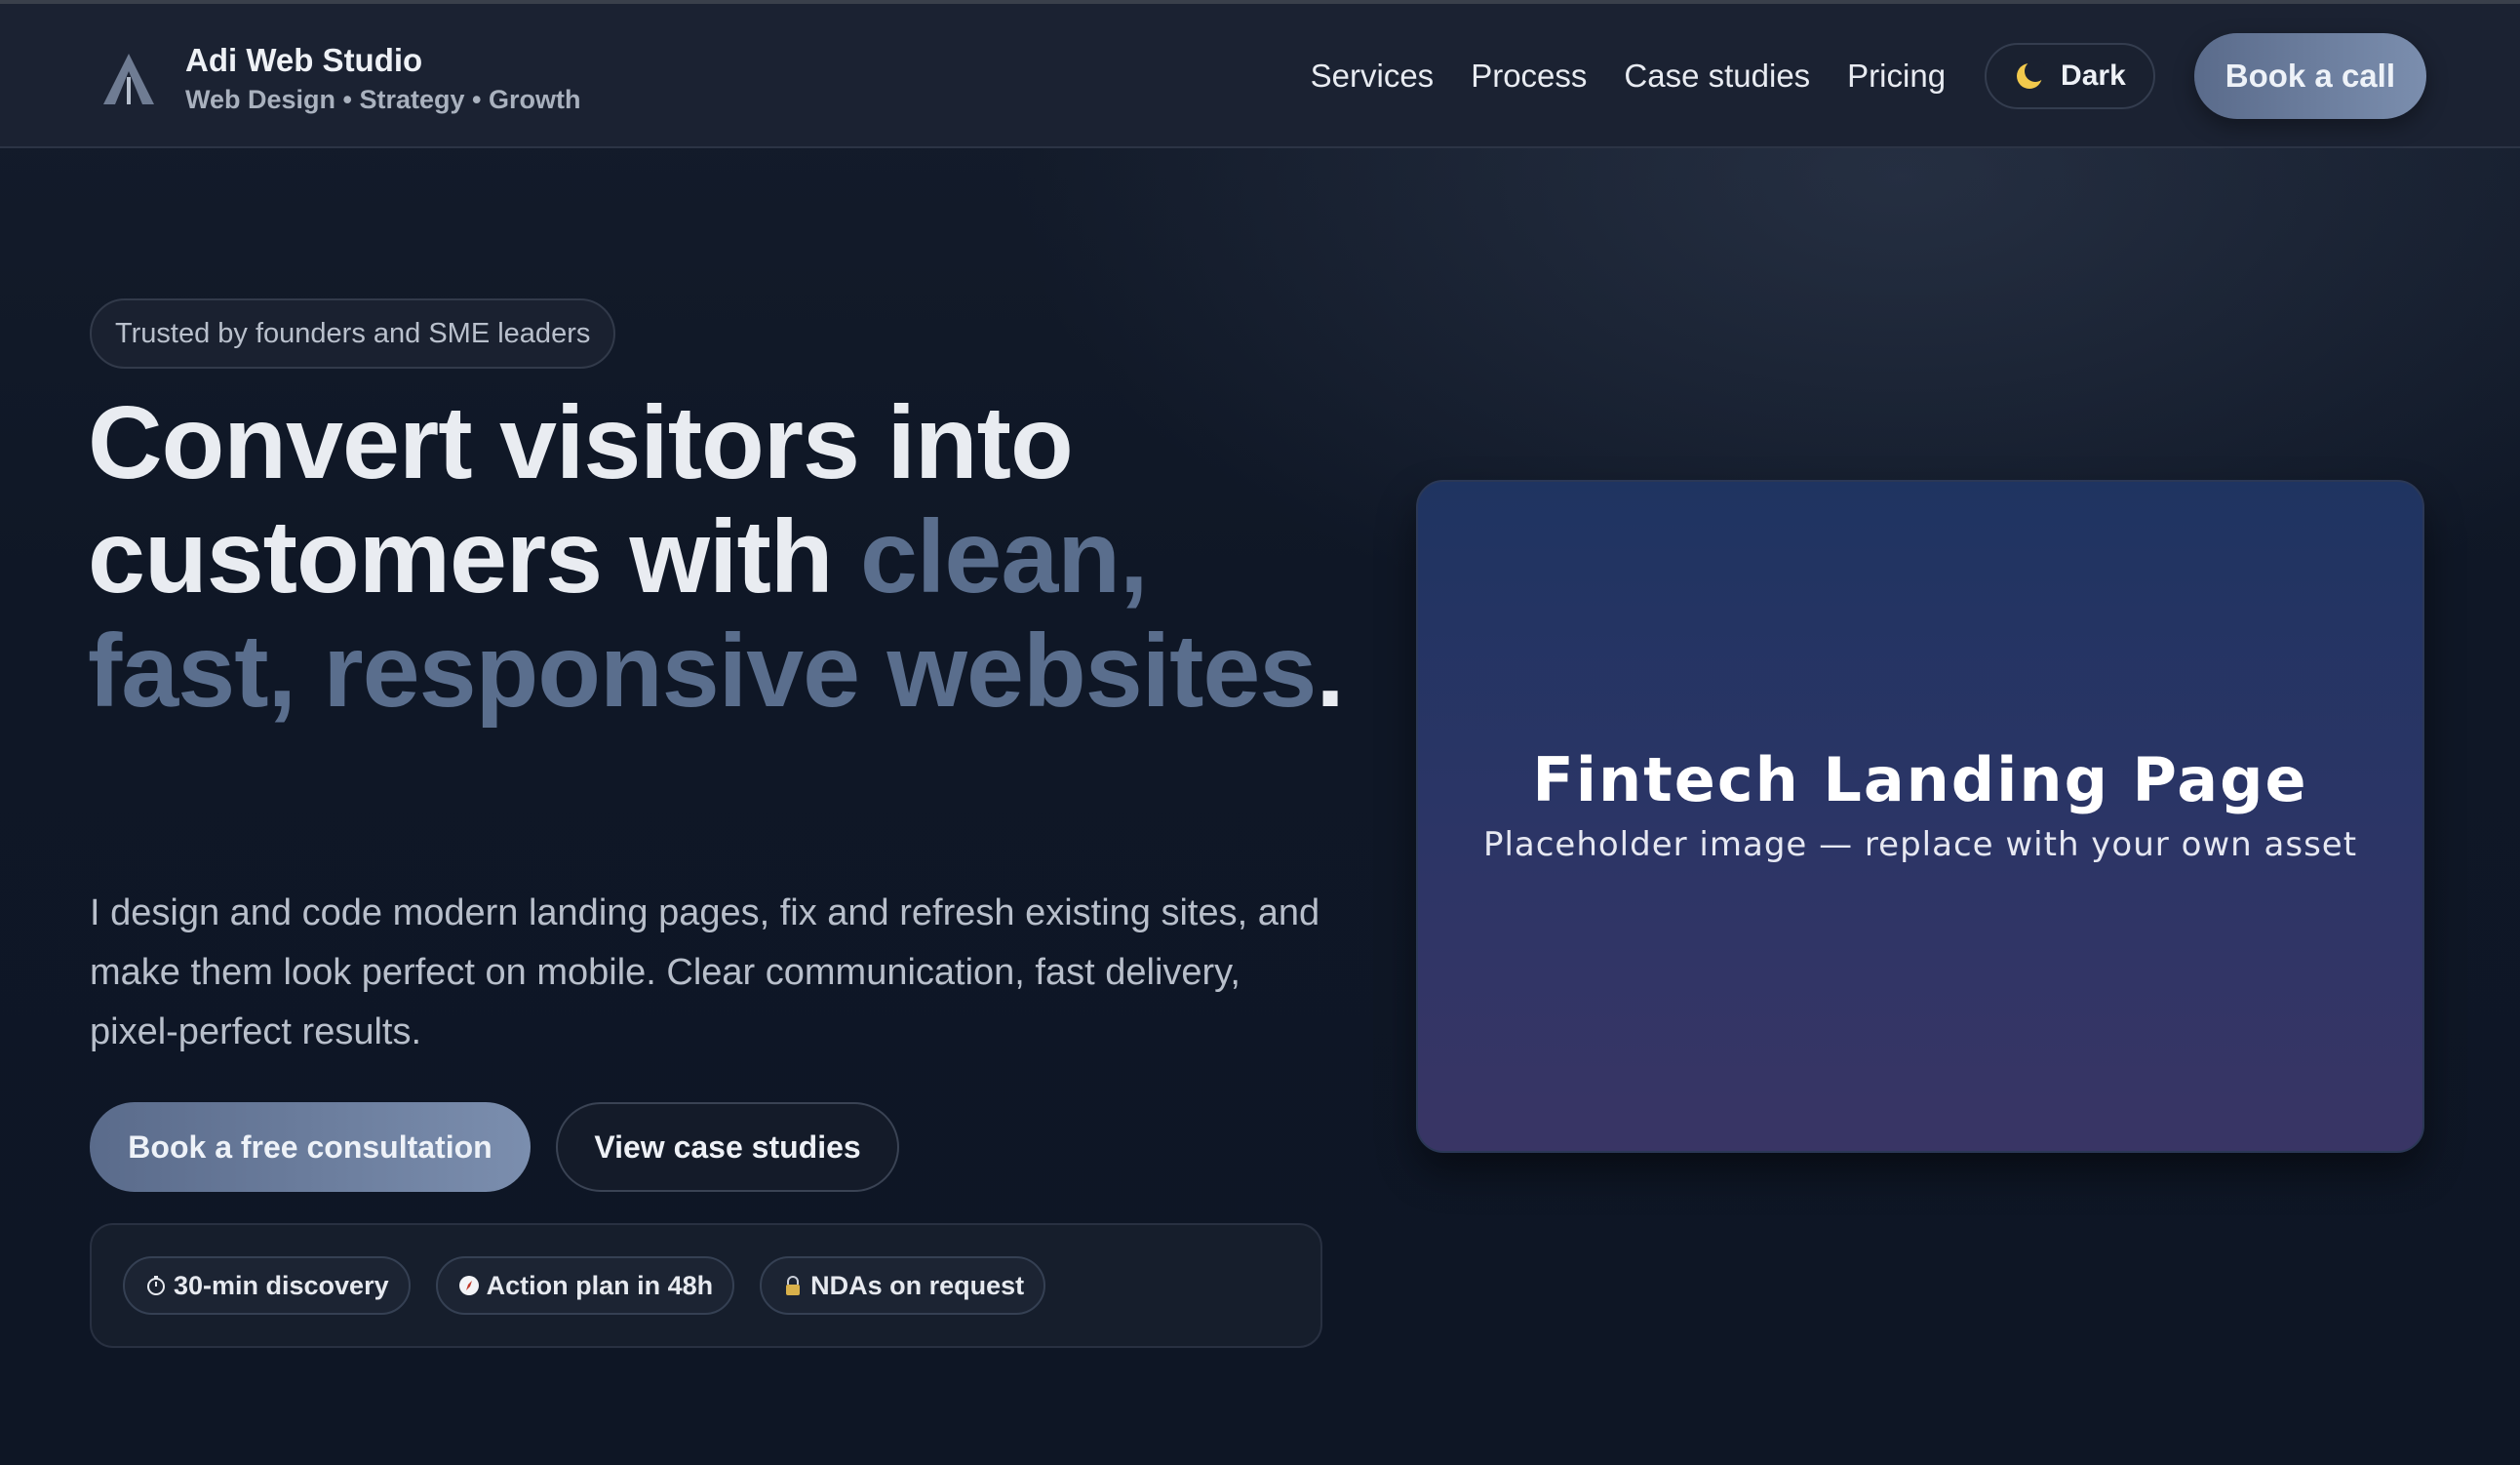 This screenshot has height=1465, width=2520. I want to click on moon-icon, so click(2031, 74).